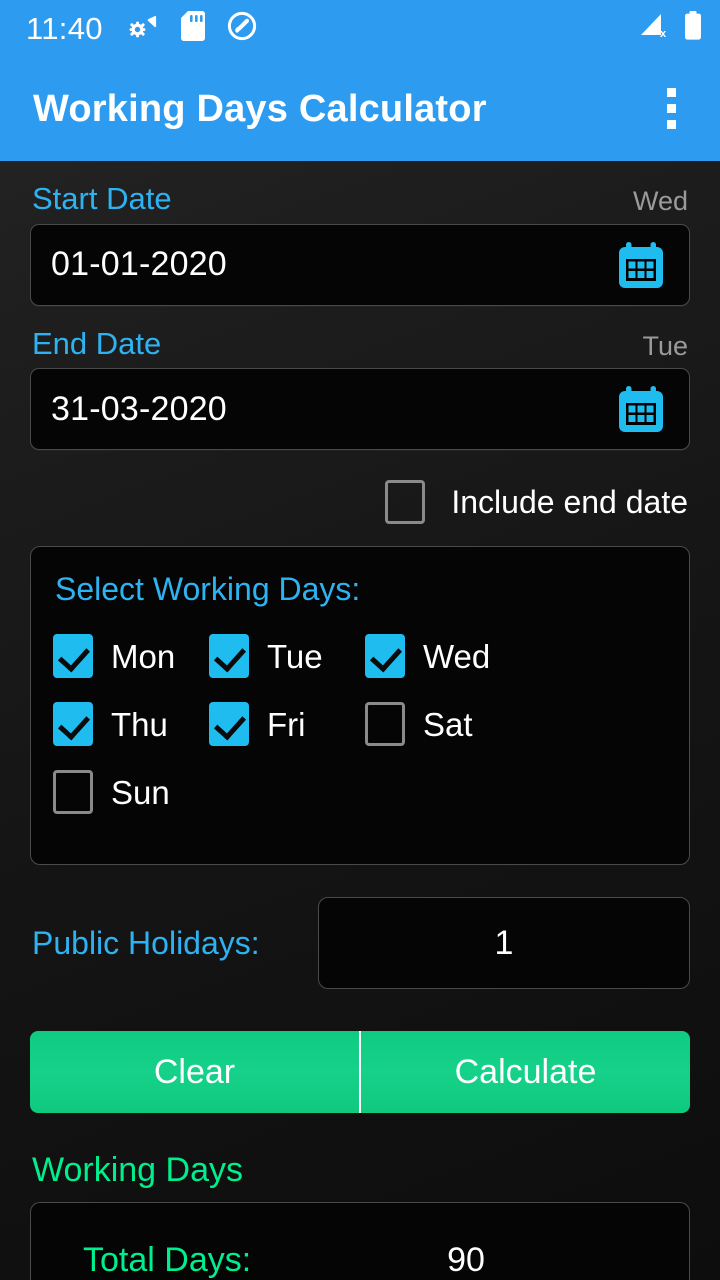 Image resolution: width=720 pixels, height=1280 pixels. I want to click on end-date-input: 31-03-2020, so click(360, 409).